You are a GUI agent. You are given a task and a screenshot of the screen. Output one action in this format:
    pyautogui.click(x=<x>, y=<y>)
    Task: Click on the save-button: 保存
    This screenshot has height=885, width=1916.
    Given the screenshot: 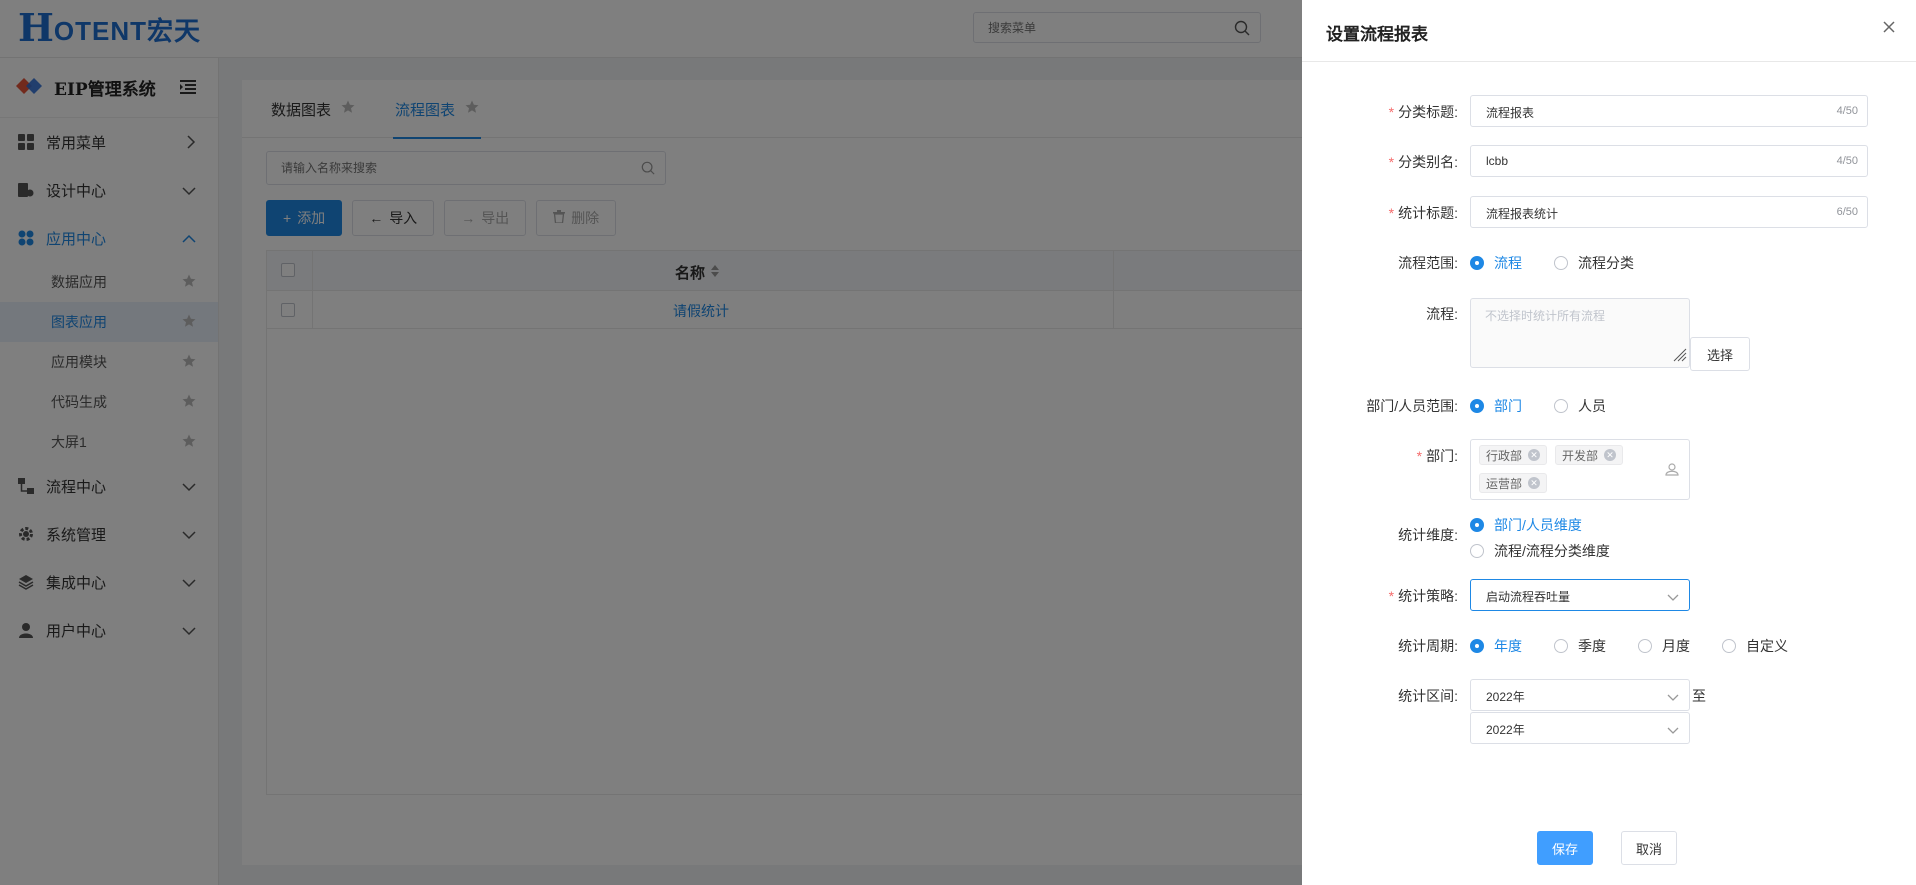 What is the action you would take?
    pyautogui.click(x=1565, y=848)
    